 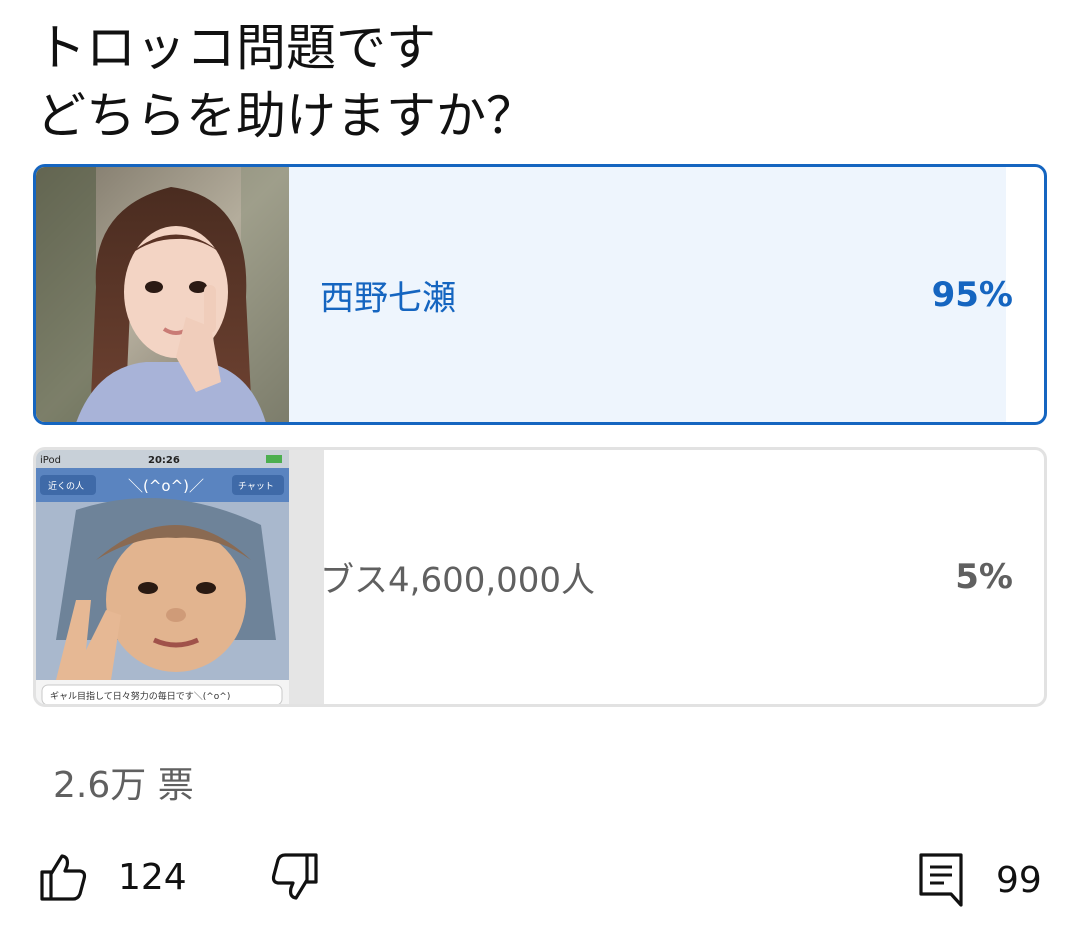 What do you see at coordinates (140, 696) in the screenshot?
I see `caption-text: ギャル目指して日々努力の毎日です＼(^o^)` at bounding box center [140, 696].